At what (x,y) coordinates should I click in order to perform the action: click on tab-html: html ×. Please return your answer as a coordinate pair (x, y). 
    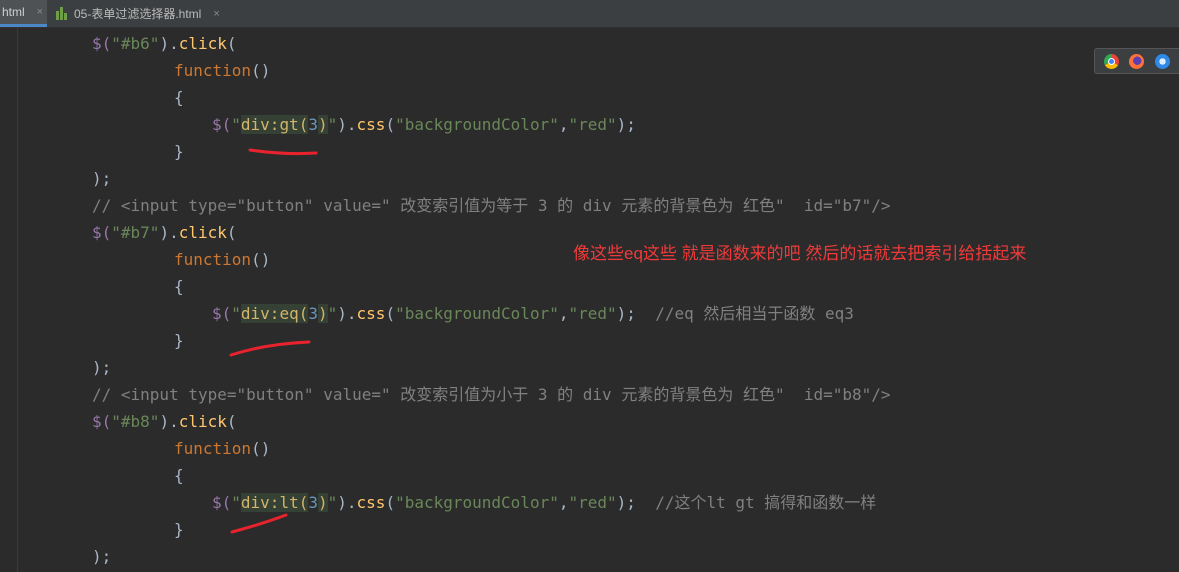
    Looking at the image, I should click on (23, 13).